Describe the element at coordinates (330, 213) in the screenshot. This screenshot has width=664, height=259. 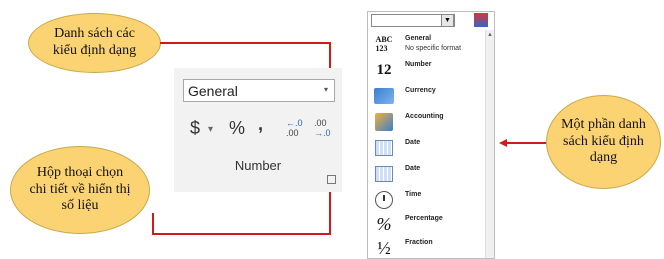
I see `connector-bottom-vertical-right` at that location.